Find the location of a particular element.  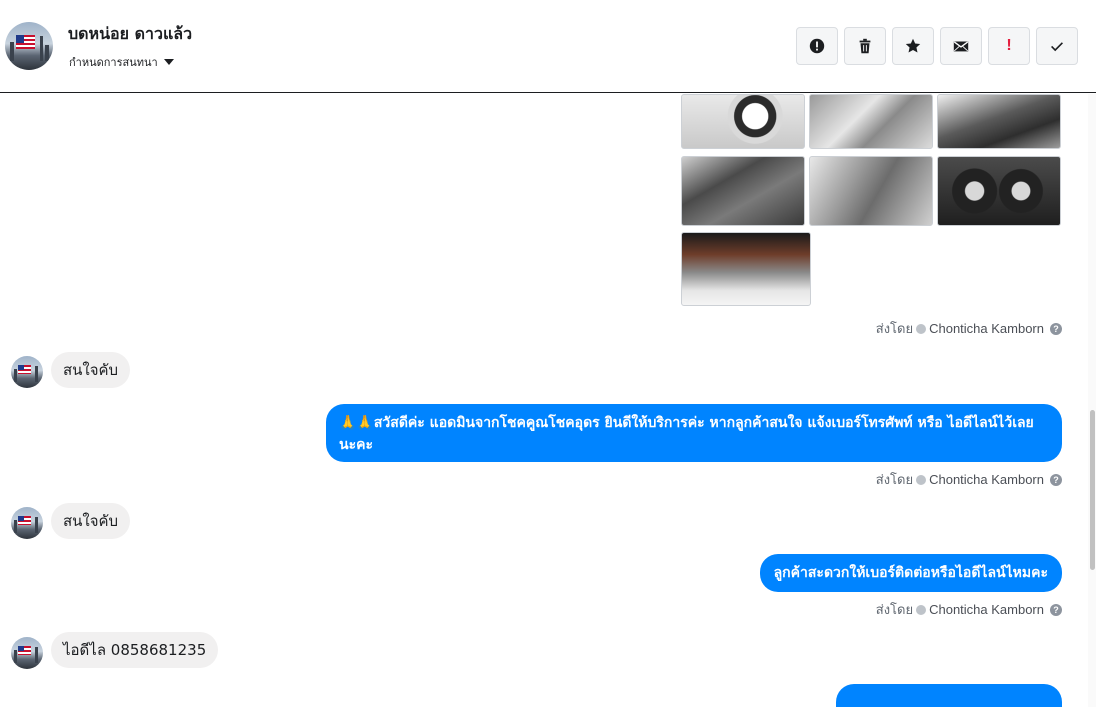

mark-done-button is located at coordinates (1057, 46).